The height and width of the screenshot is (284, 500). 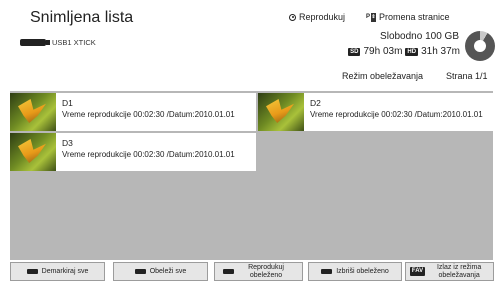 What do you see at coordinates (467, 76) in the screenshot?
I see `page-indicator: Strana 1/1` at bounding box center [467, 76].